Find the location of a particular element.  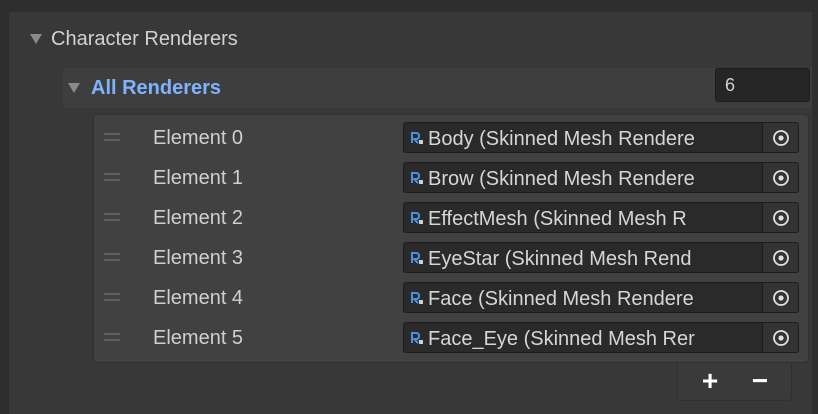

list-element-row: Element 4 Face (Skinned Mesh Rendere is located at coordinates (451, 297).